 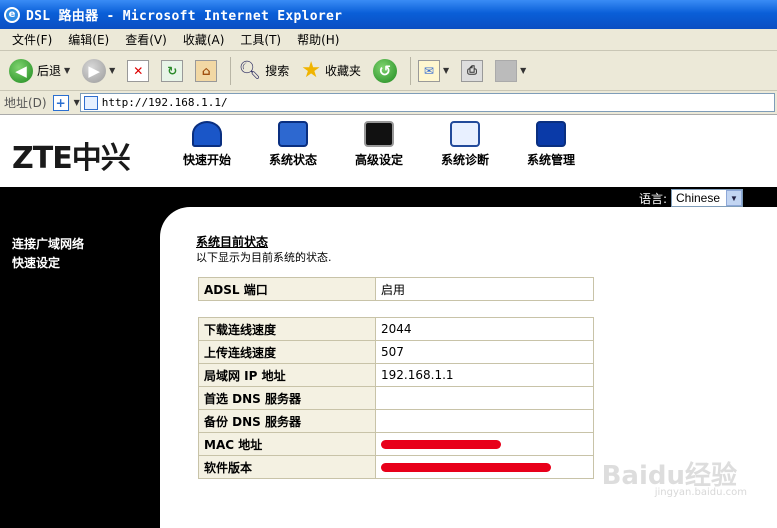 I want to click on print-button: ⎙, so click(x=472, y=71).